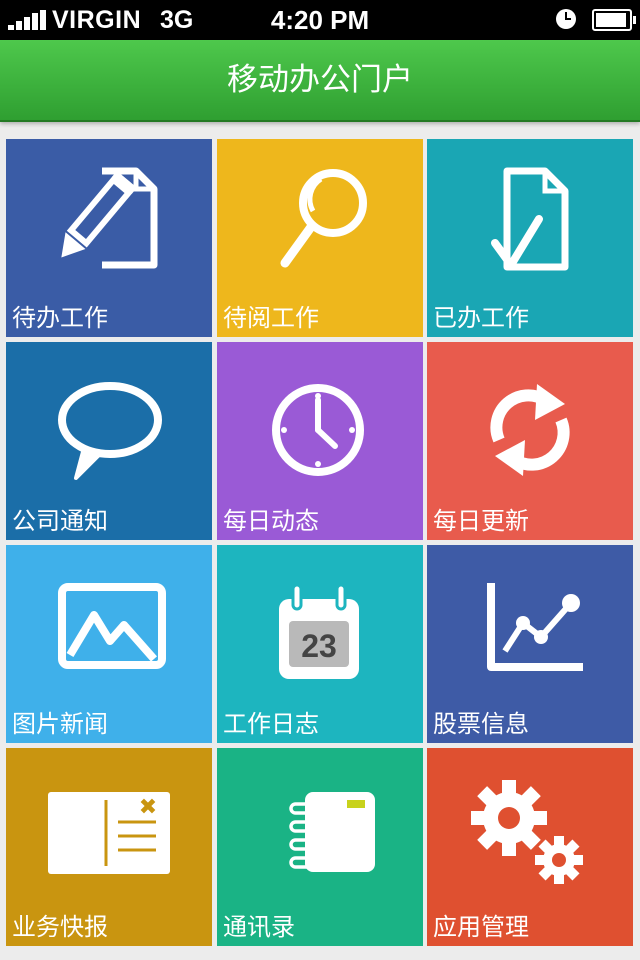  What do you see at coordinates (109, 833) in the screenshot?
I see `postcard-icon: ✖` at bounding box center [109, 833].